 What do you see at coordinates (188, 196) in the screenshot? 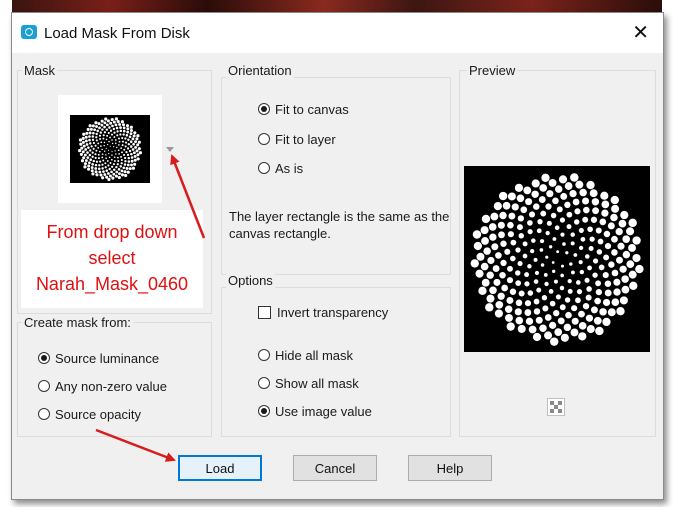
I see `arrow-to-dropdown` at bounding box center [188, 196].